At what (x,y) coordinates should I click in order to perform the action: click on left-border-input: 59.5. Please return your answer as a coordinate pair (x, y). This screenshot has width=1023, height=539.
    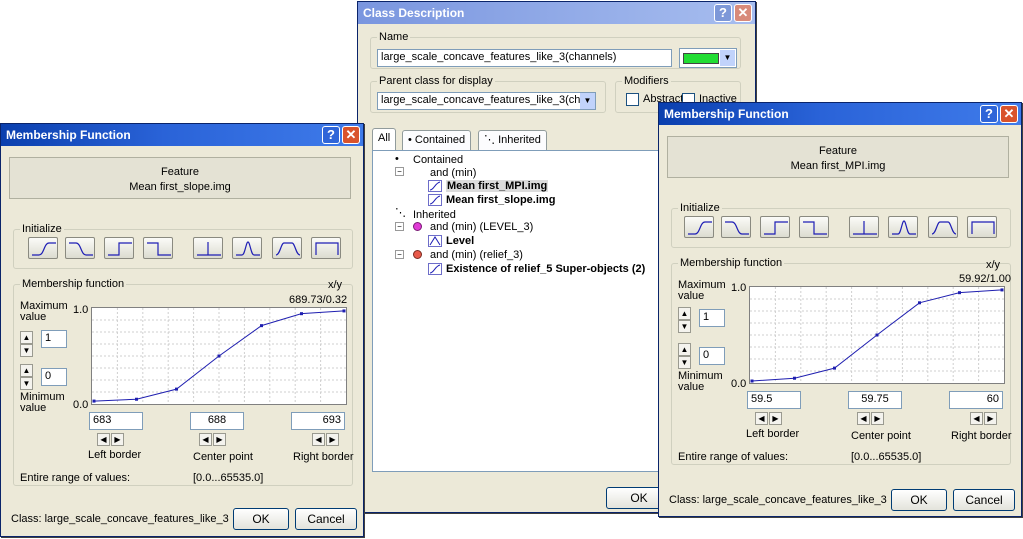
    Looking at the image, I should click on (774, 400).